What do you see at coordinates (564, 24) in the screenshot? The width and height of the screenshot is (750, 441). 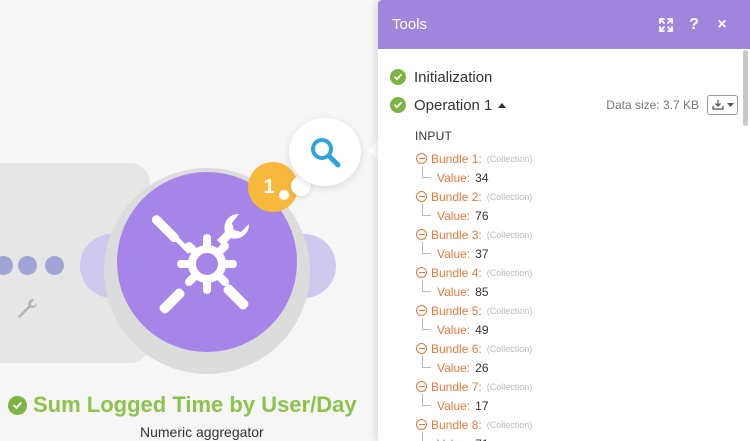 I see `panel-header: Tools ? ×` at bounding box center [564, 24].